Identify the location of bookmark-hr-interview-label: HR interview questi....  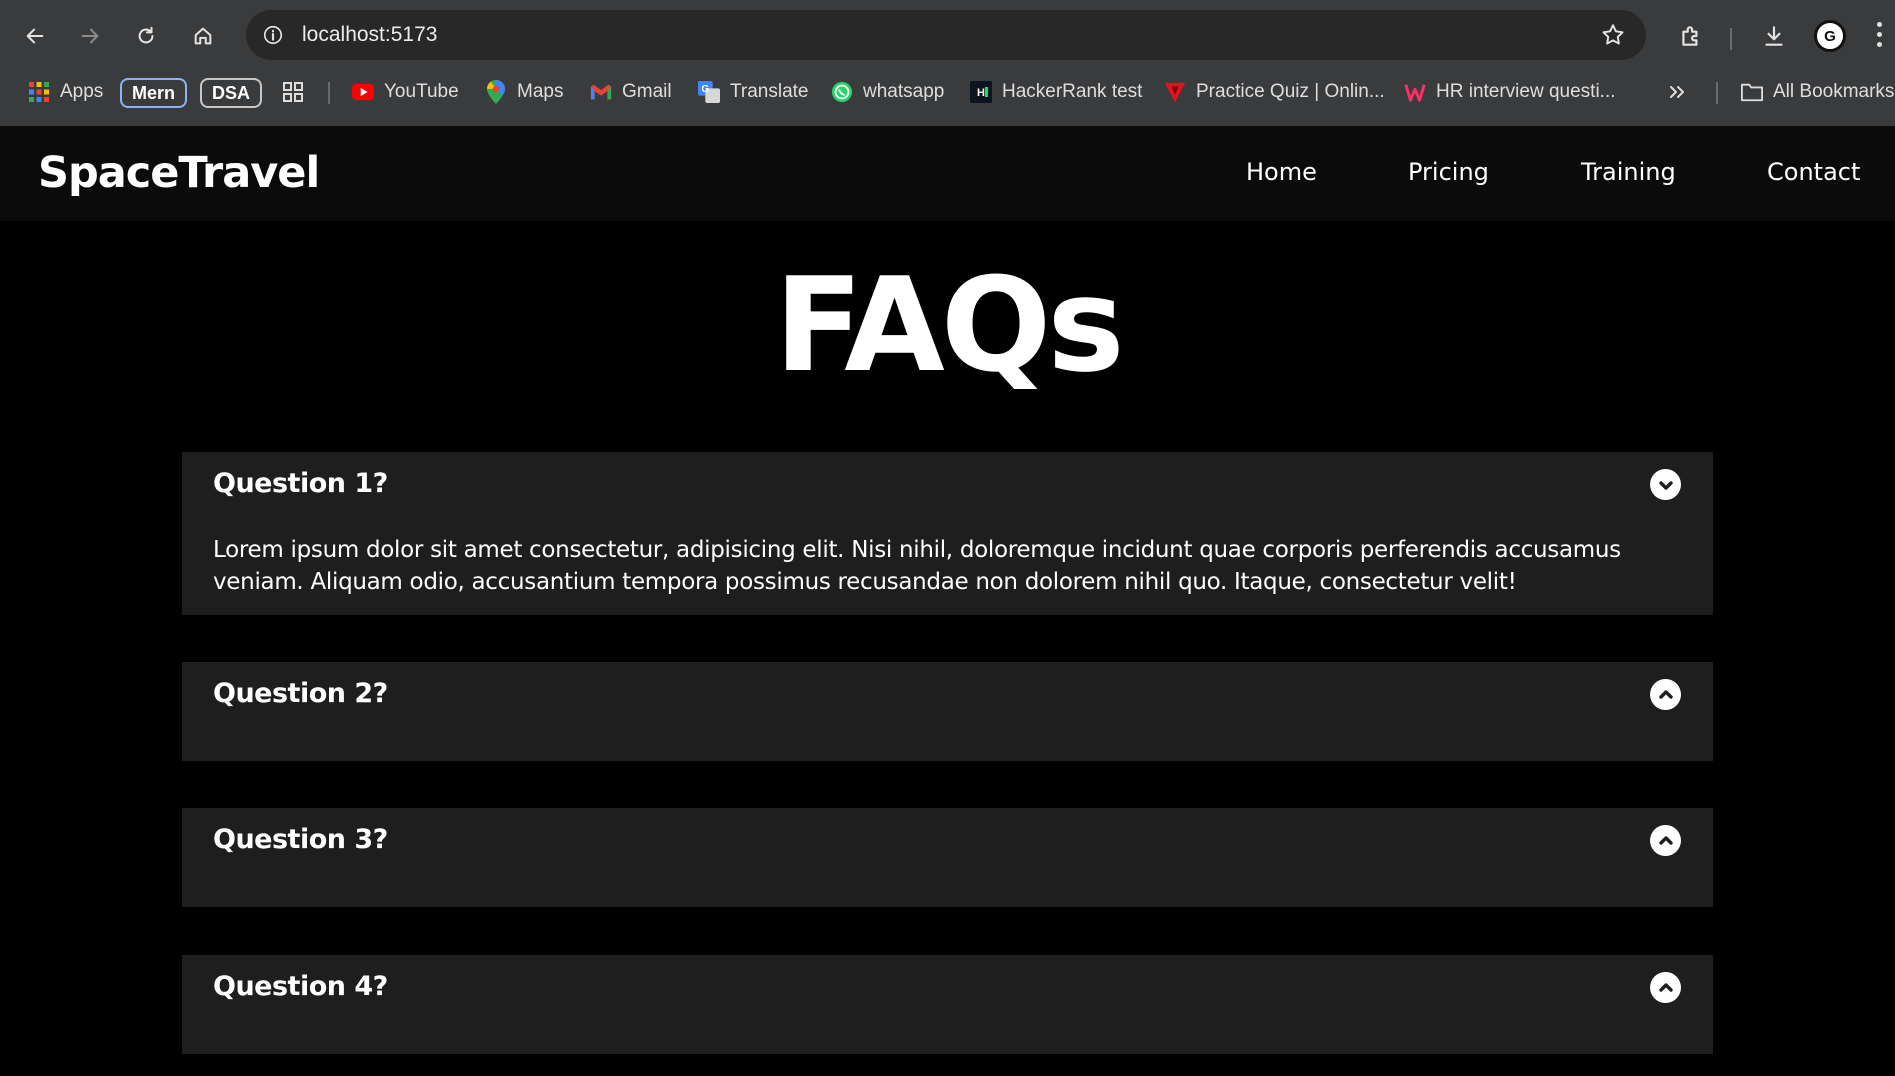
(1526, 91).